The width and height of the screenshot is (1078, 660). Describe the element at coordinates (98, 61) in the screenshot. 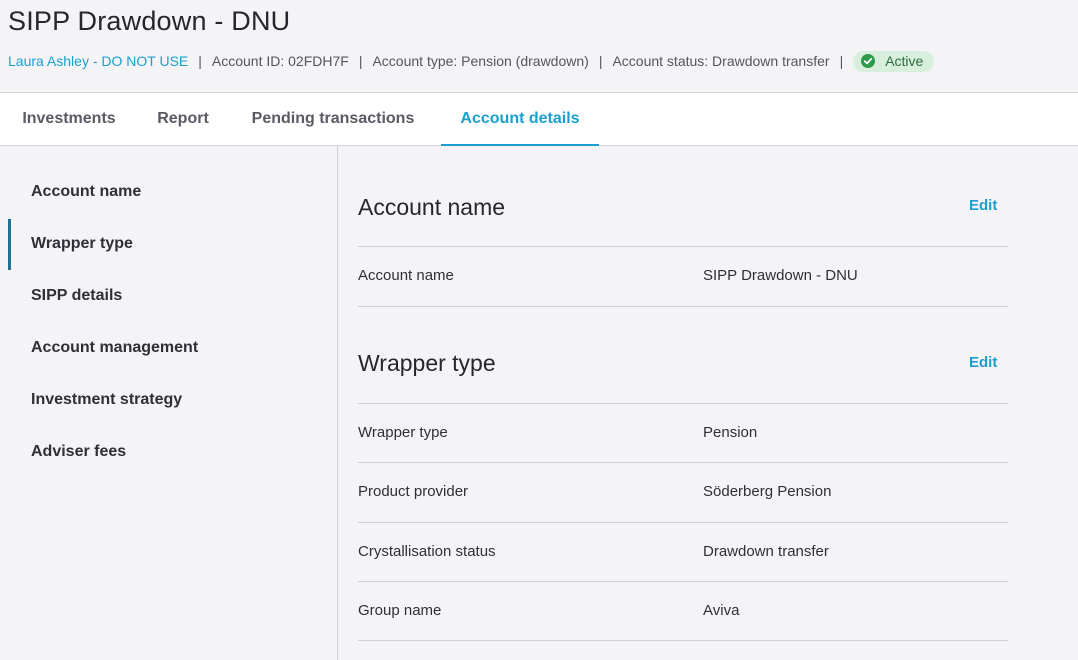

I see `client-name-link: Laura Ashley - DO NOT USE` at that location.